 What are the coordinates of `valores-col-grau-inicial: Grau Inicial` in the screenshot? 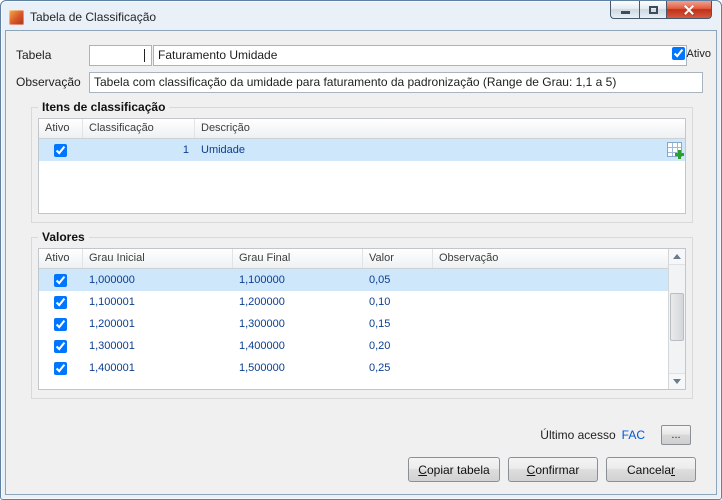 It's located at (158, 258).